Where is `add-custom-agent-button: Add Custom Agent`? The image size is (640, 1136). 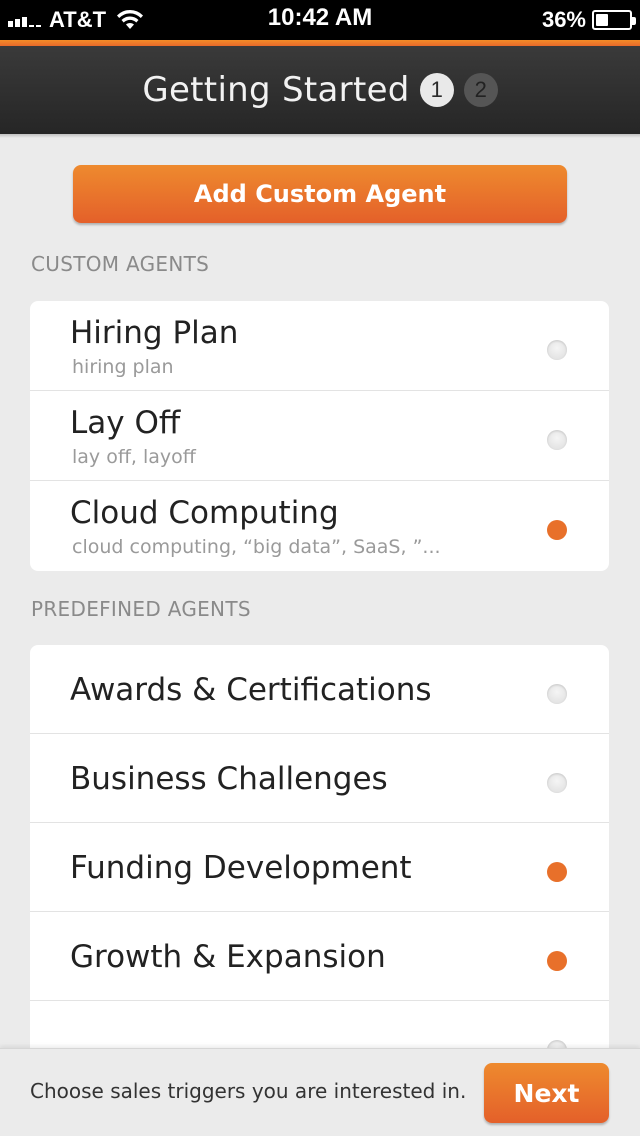 add-custom-agent-button: Add Custom Agent is located at coordinates (320, 194).